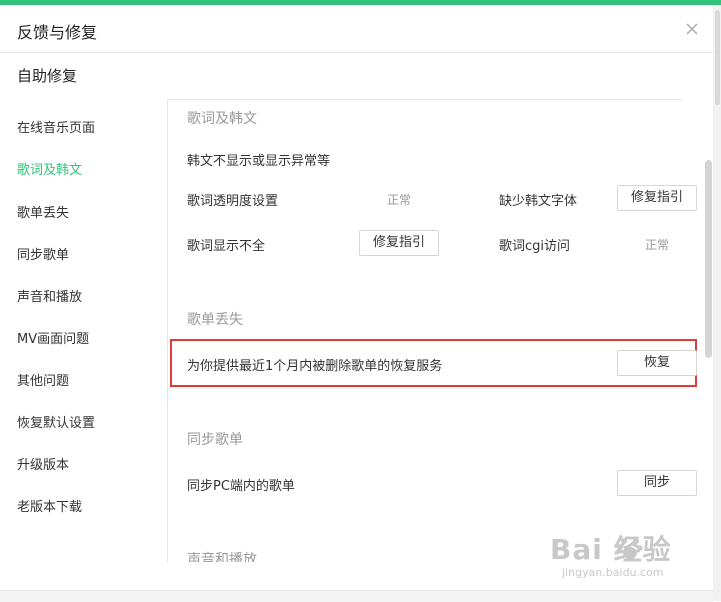  Describe the element at coordinates (43, 379) in the screenshot. I see `sidebar-item-other-issues: 其他问题` at that location.